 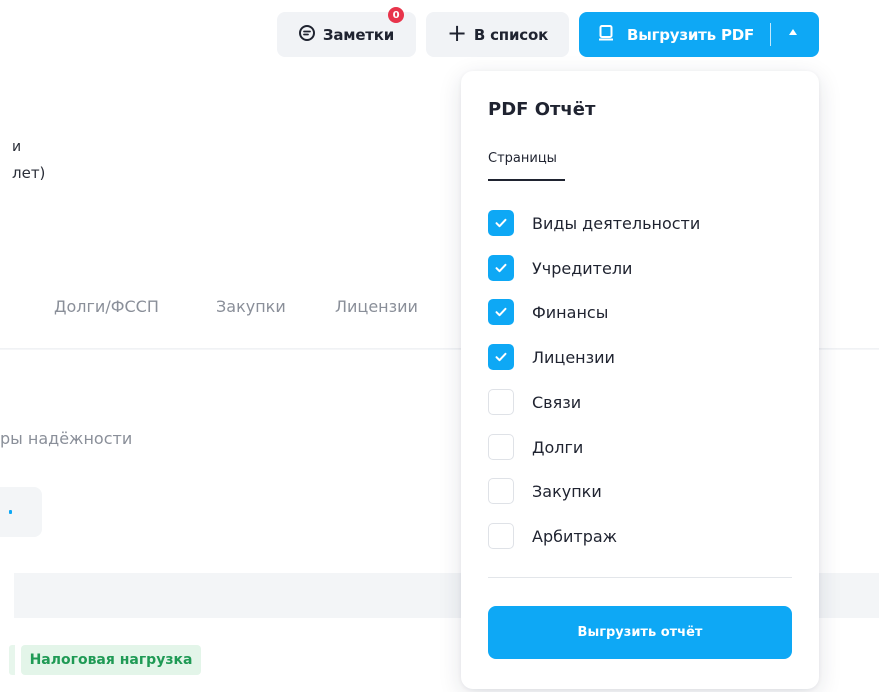 I want to click on notes-button-label: Заметки, so click(x=358, y=34).